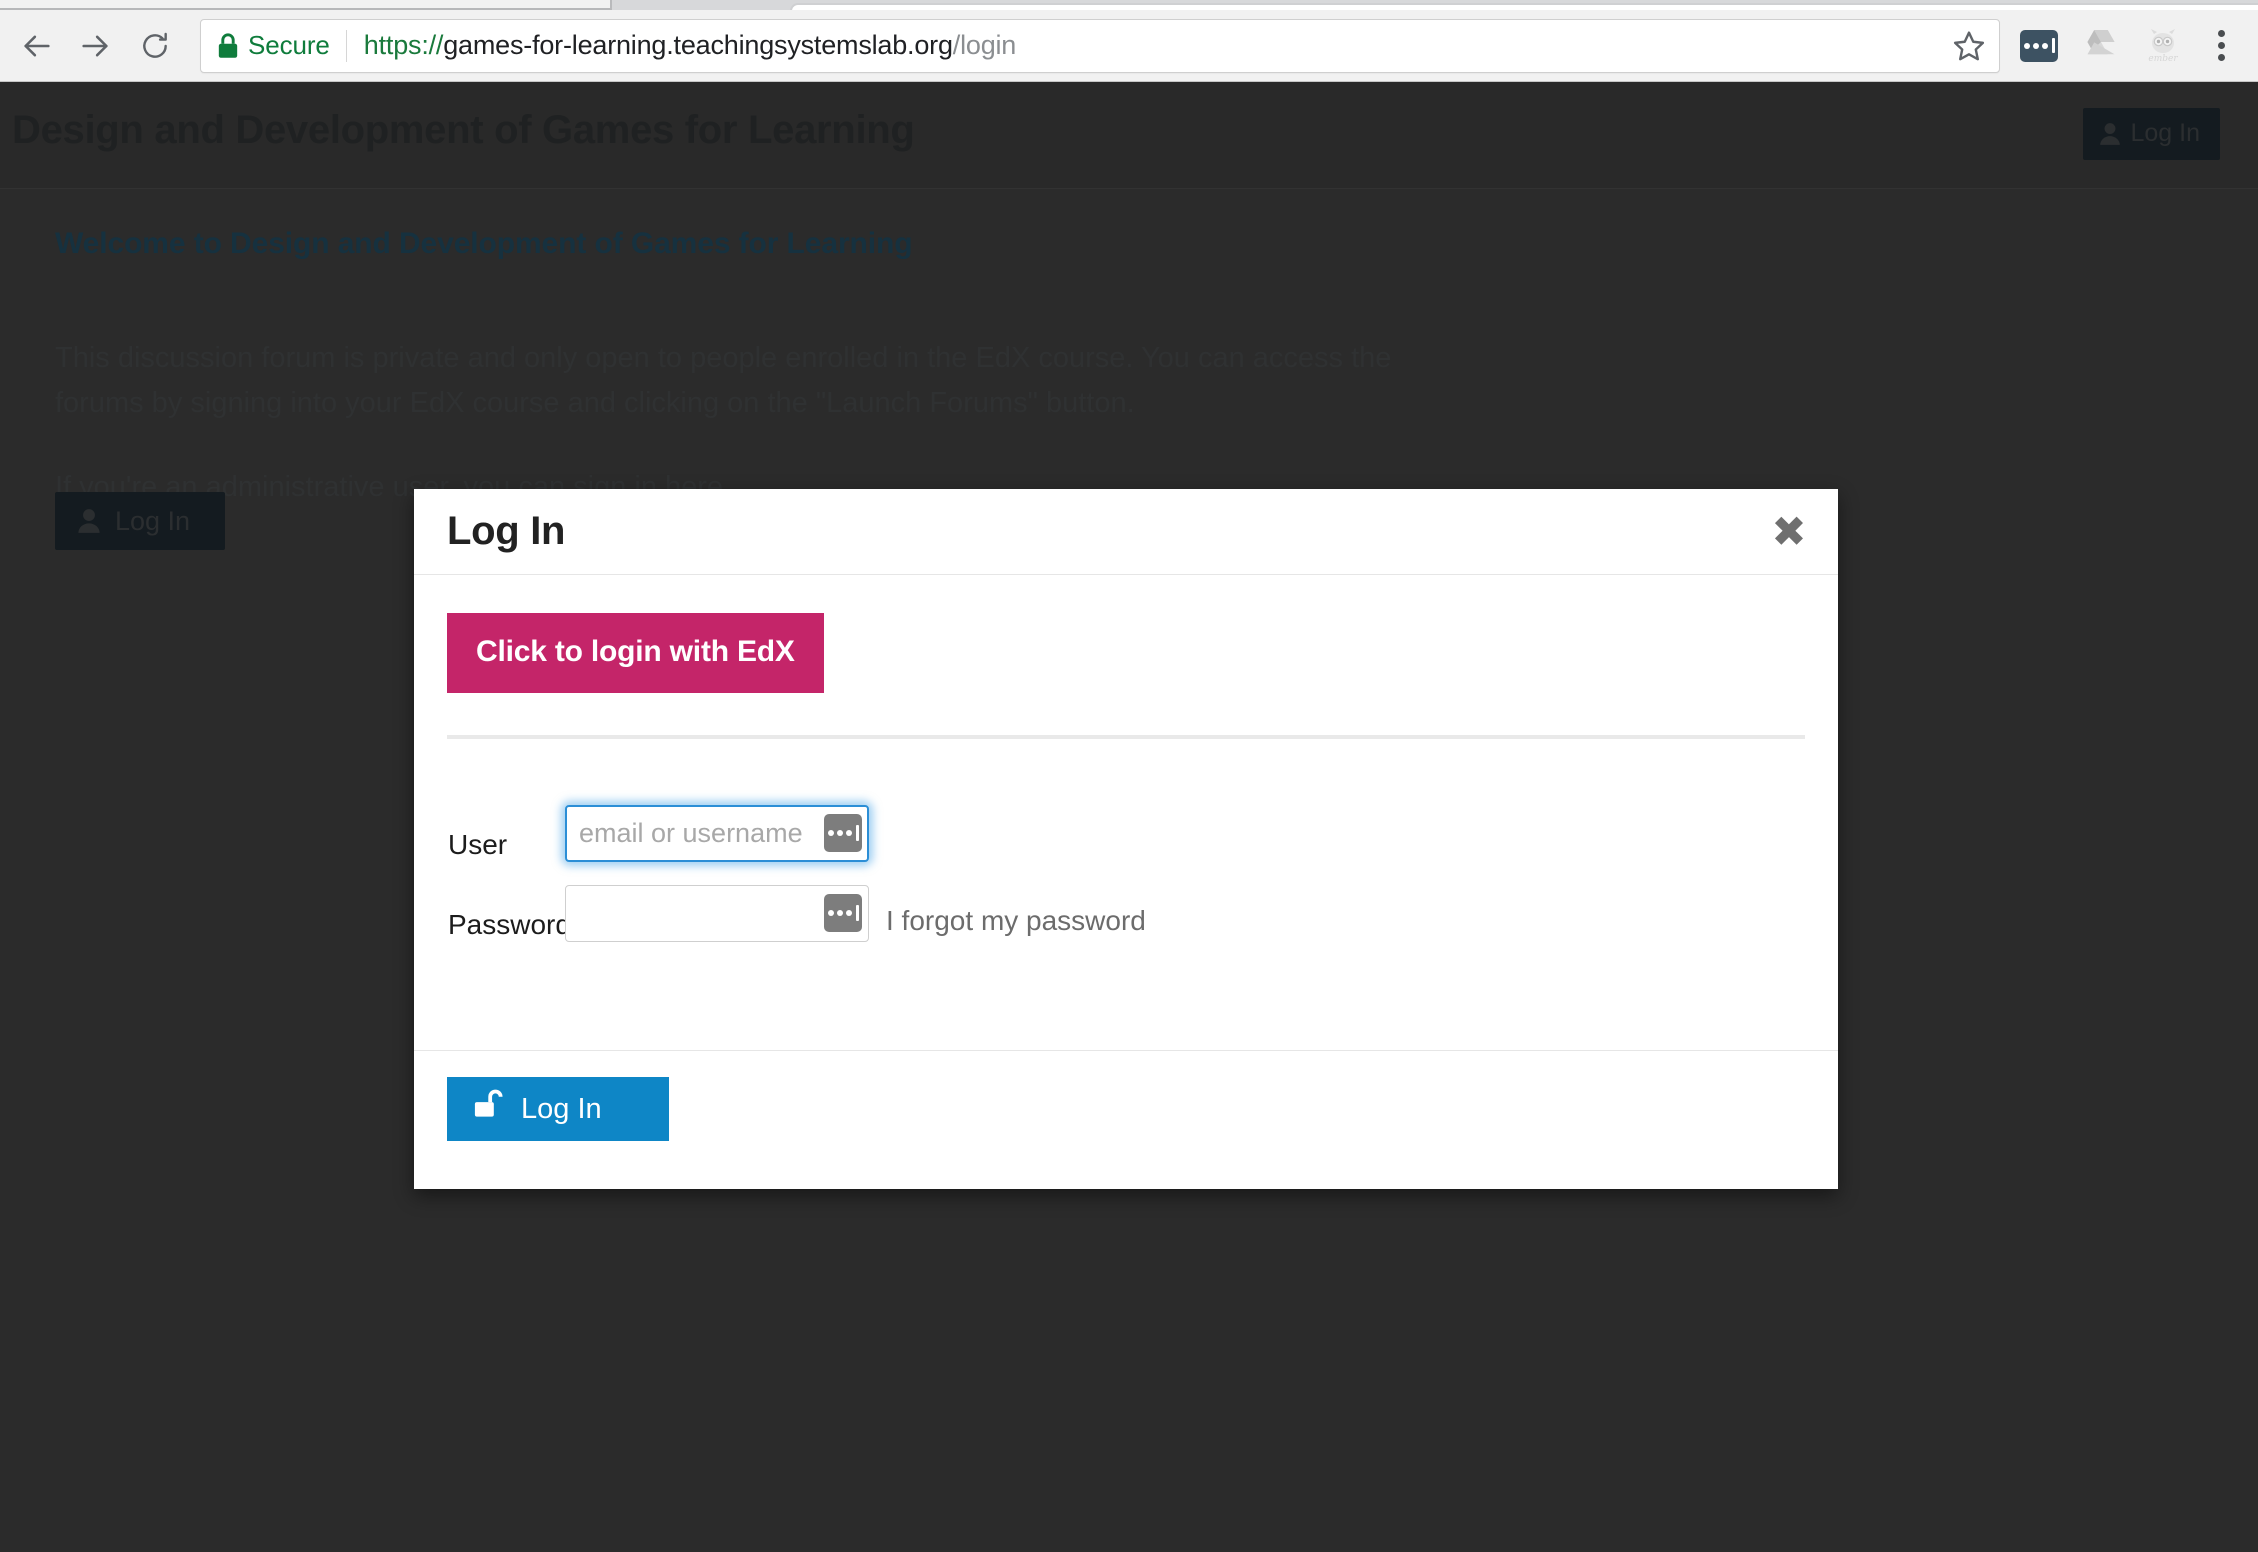  Describe the element at coordinates (984, 45) in the screenshot. I see `url-path: /login` at that location.